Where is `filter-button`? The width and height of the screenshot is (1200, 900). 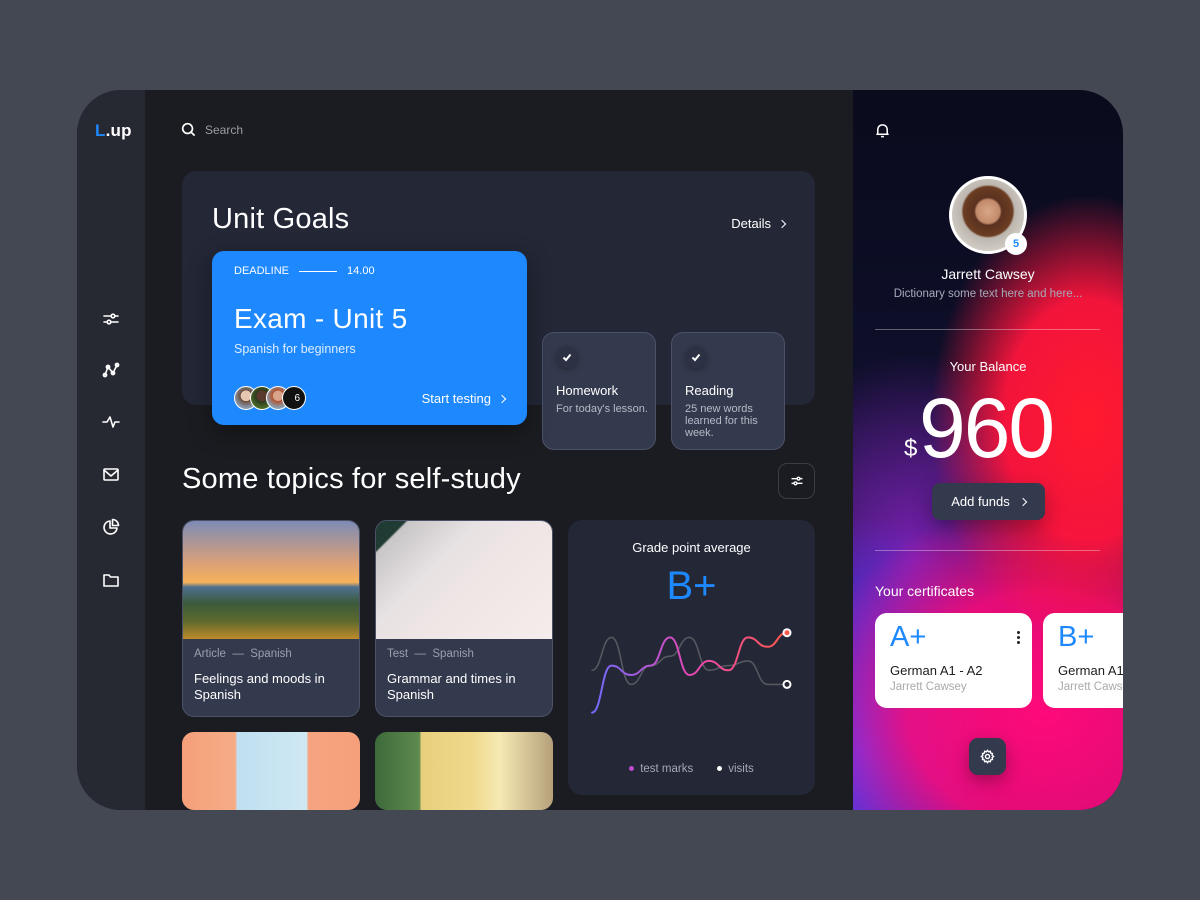 filter-button is located at coordinates (796, 481).